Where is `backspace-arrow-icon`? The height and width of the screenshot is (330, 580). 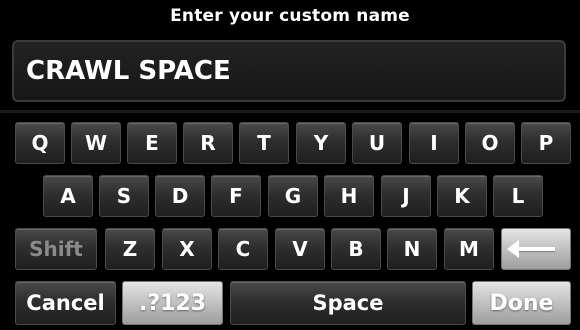 backspace-arrow-icon is located at coordinates (531, 249).